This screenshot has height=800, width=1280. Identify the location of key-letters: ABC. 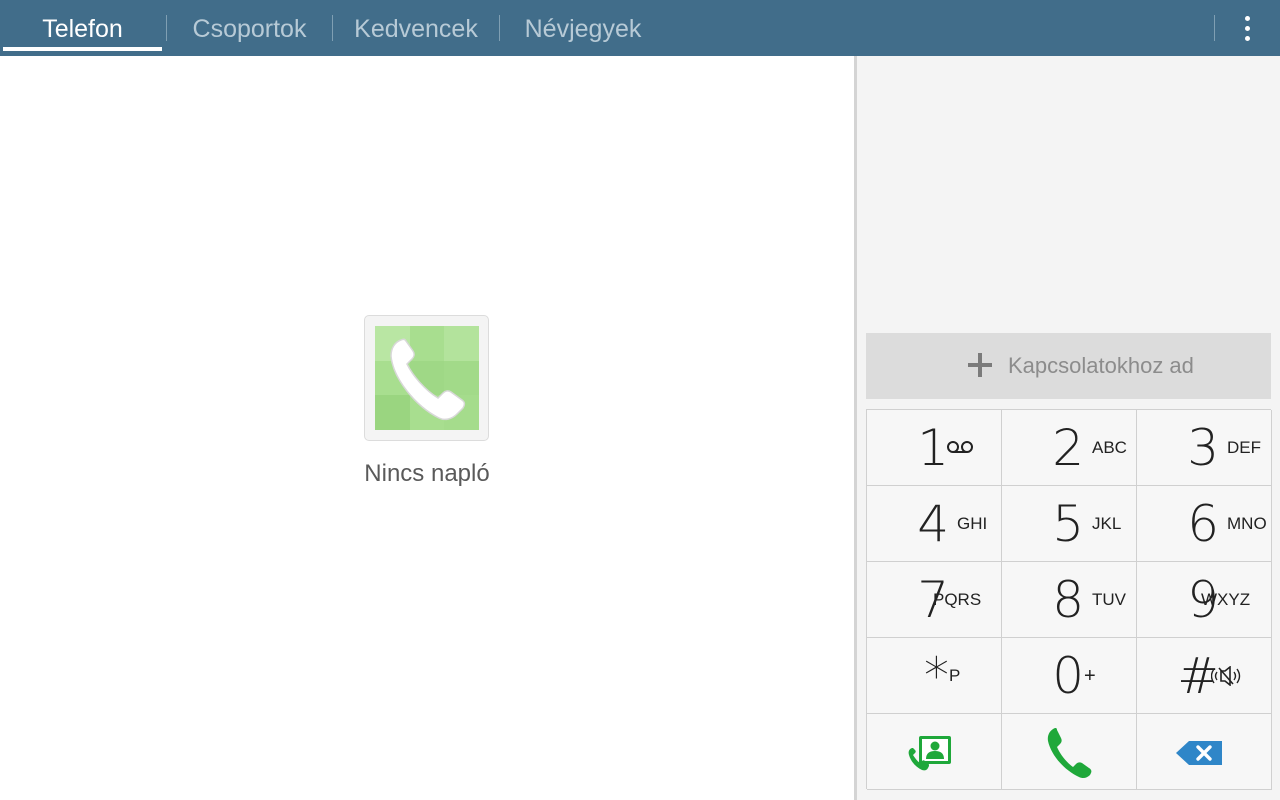
(1109, 447).